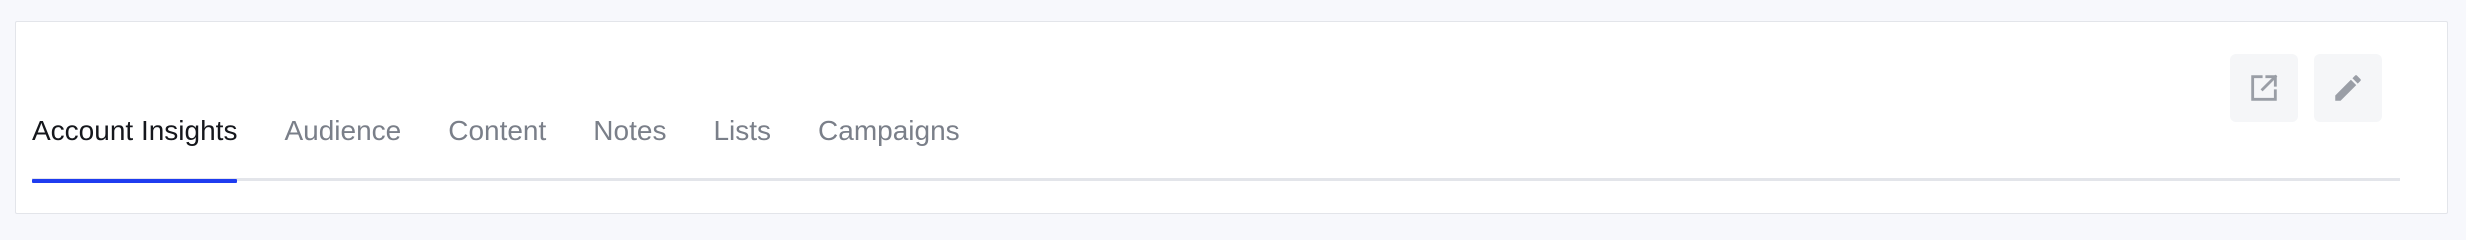 This screenshot has height=240, width=2466. I want to click on tab-campaigns: Campaigns, so click(889, 136).